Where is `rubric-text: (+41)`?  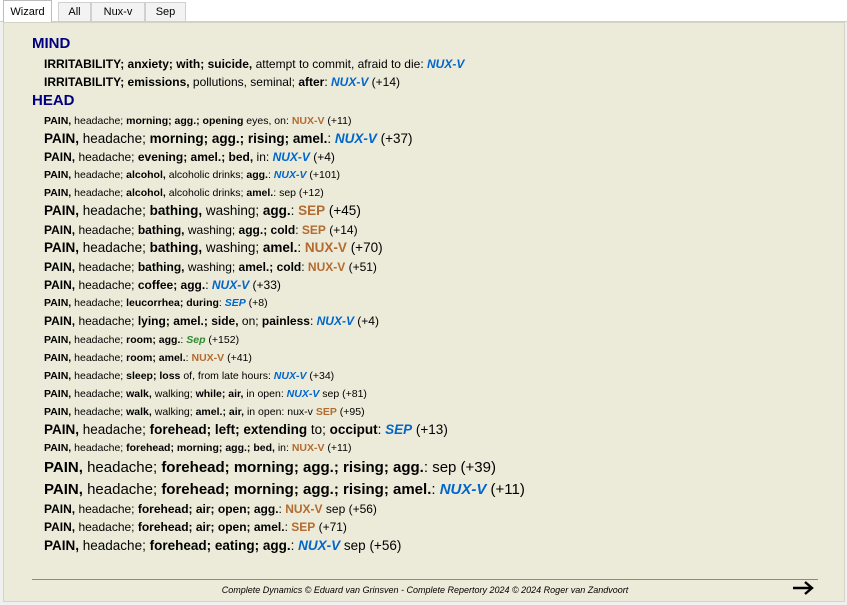 rubric-text: (+41) is located at coordinates (238, 357).